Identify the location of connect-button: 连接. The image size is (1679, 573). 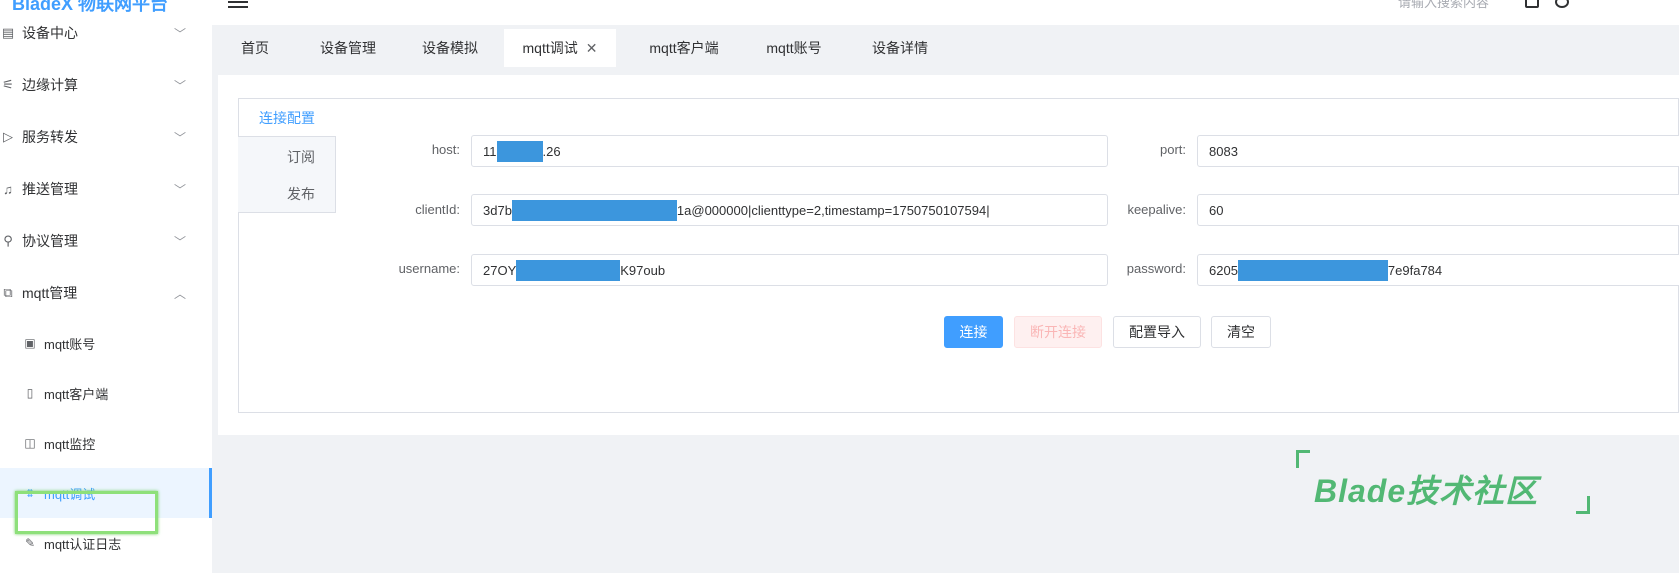
(973, 332).